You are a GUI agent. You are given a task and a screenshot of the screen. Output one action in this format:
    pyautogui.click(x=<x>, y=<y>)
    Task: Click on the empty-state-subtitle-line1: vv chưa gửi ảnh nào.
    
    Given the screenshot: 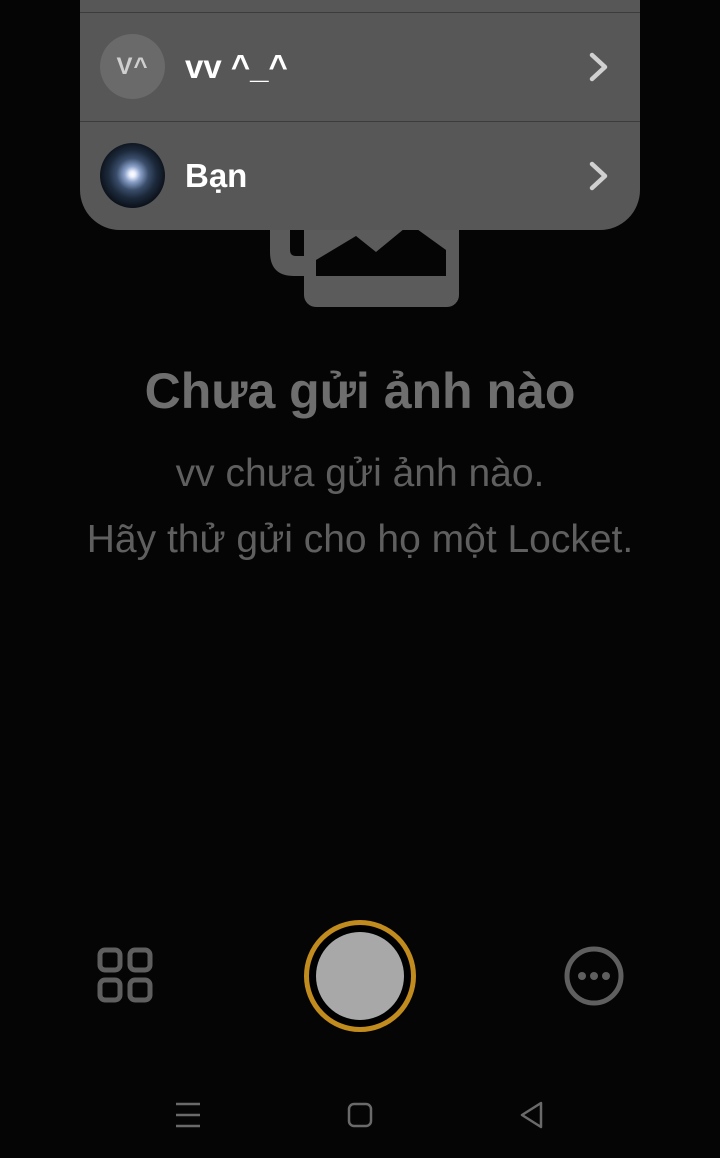 What is the action you would take?
    pyautogui.click(x=360, y=473)
    